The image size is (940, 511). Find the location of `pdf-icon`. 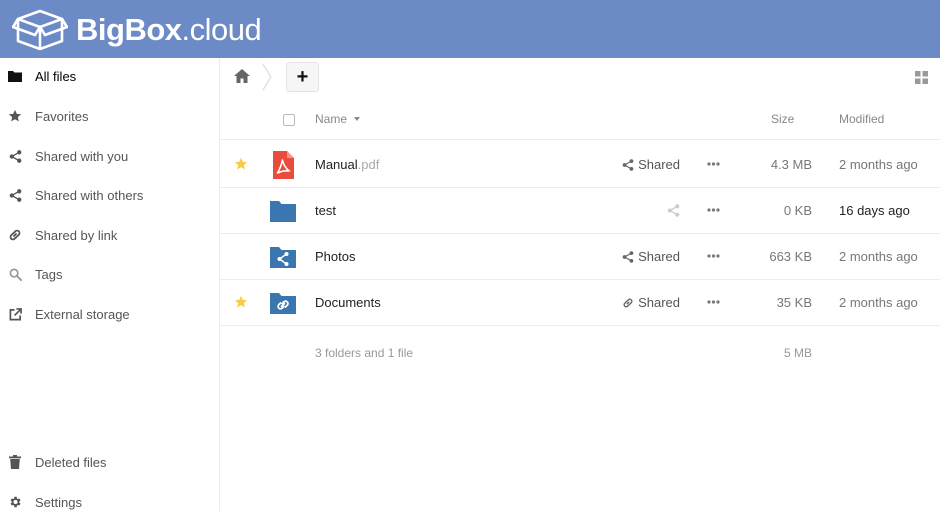

pdf-icon is located at coordinates (283, 165).